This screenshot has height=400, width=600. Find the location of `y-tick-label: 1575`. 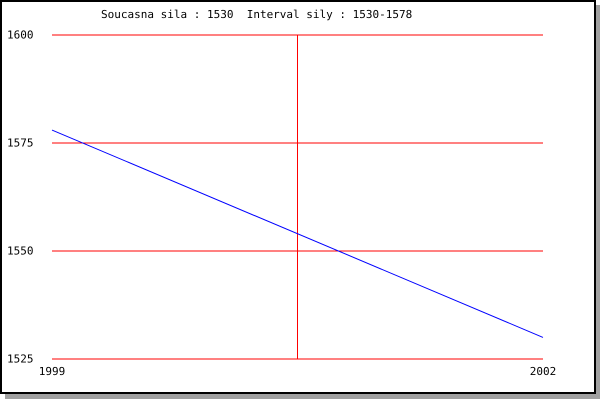

y-tick-label: 1575 is located at coordinates (20, 143).